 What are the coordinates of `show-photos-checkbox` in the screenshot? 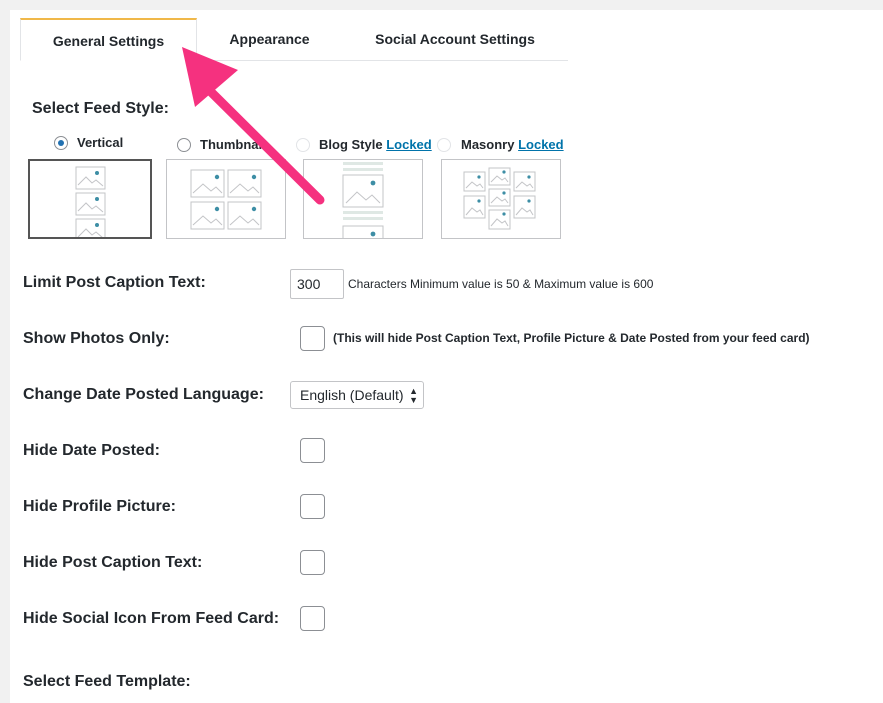 It's located at (312, 338).